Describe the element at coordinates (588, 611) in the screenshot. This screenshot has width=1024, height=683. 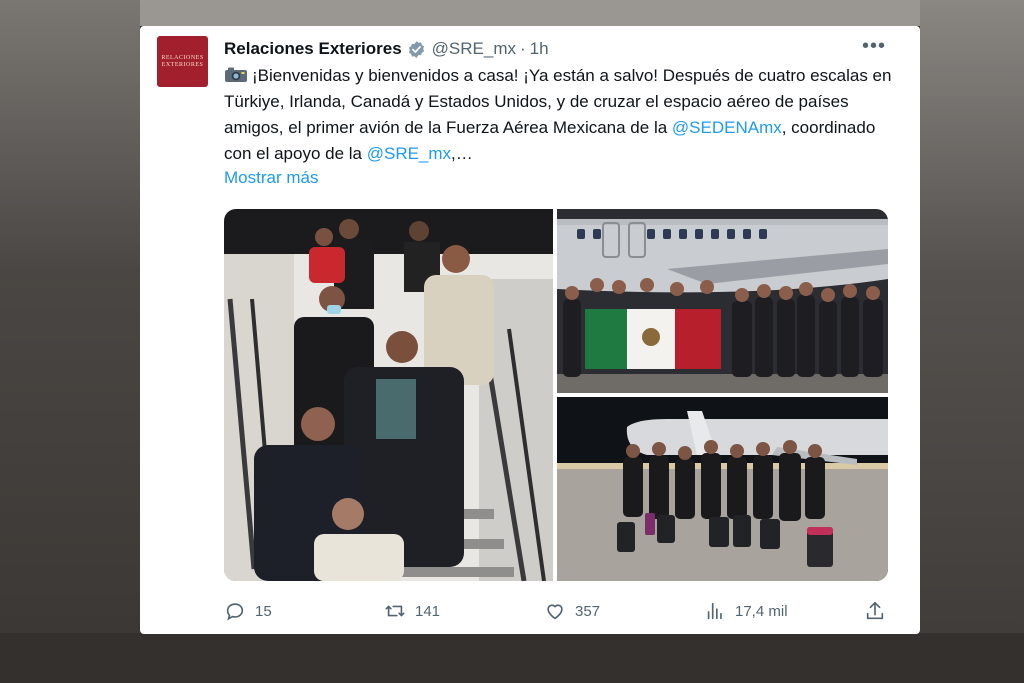
I see `like-count: 357` at that location.